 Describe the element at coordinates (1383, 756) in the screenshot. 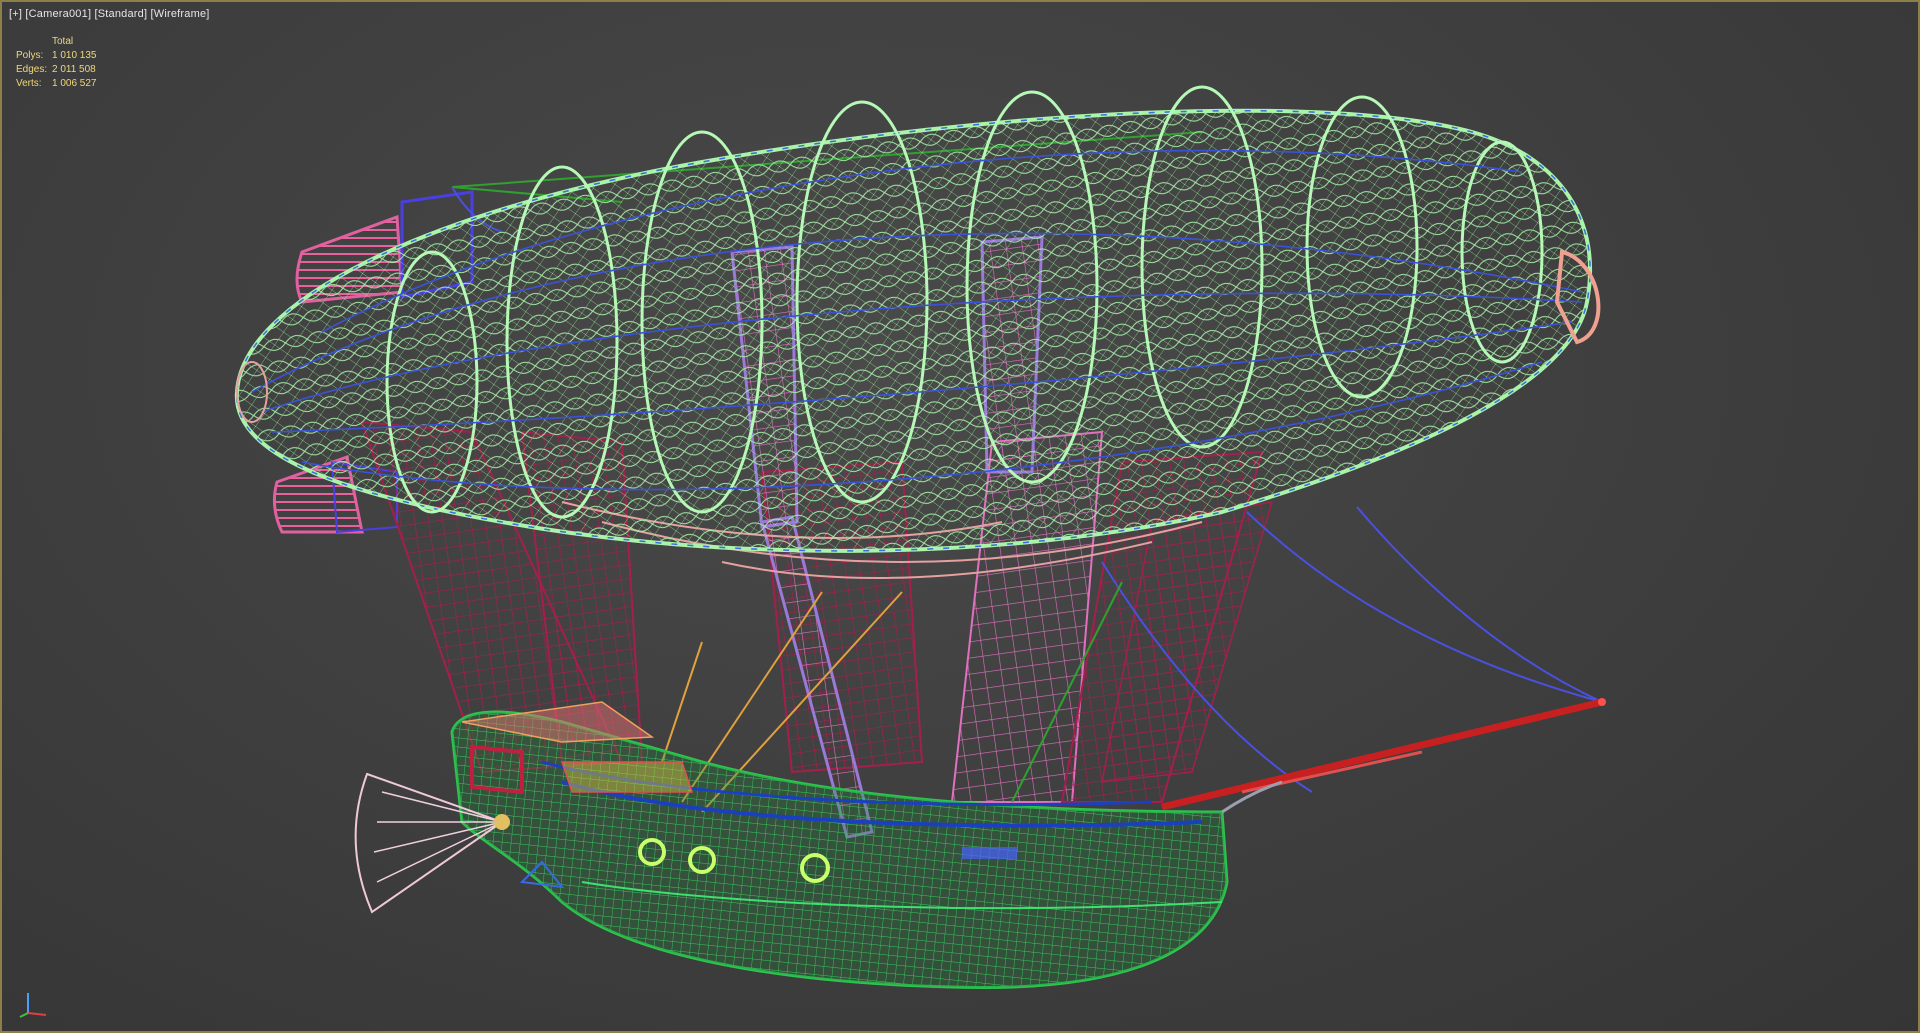

I see `bowsprit` at that location.